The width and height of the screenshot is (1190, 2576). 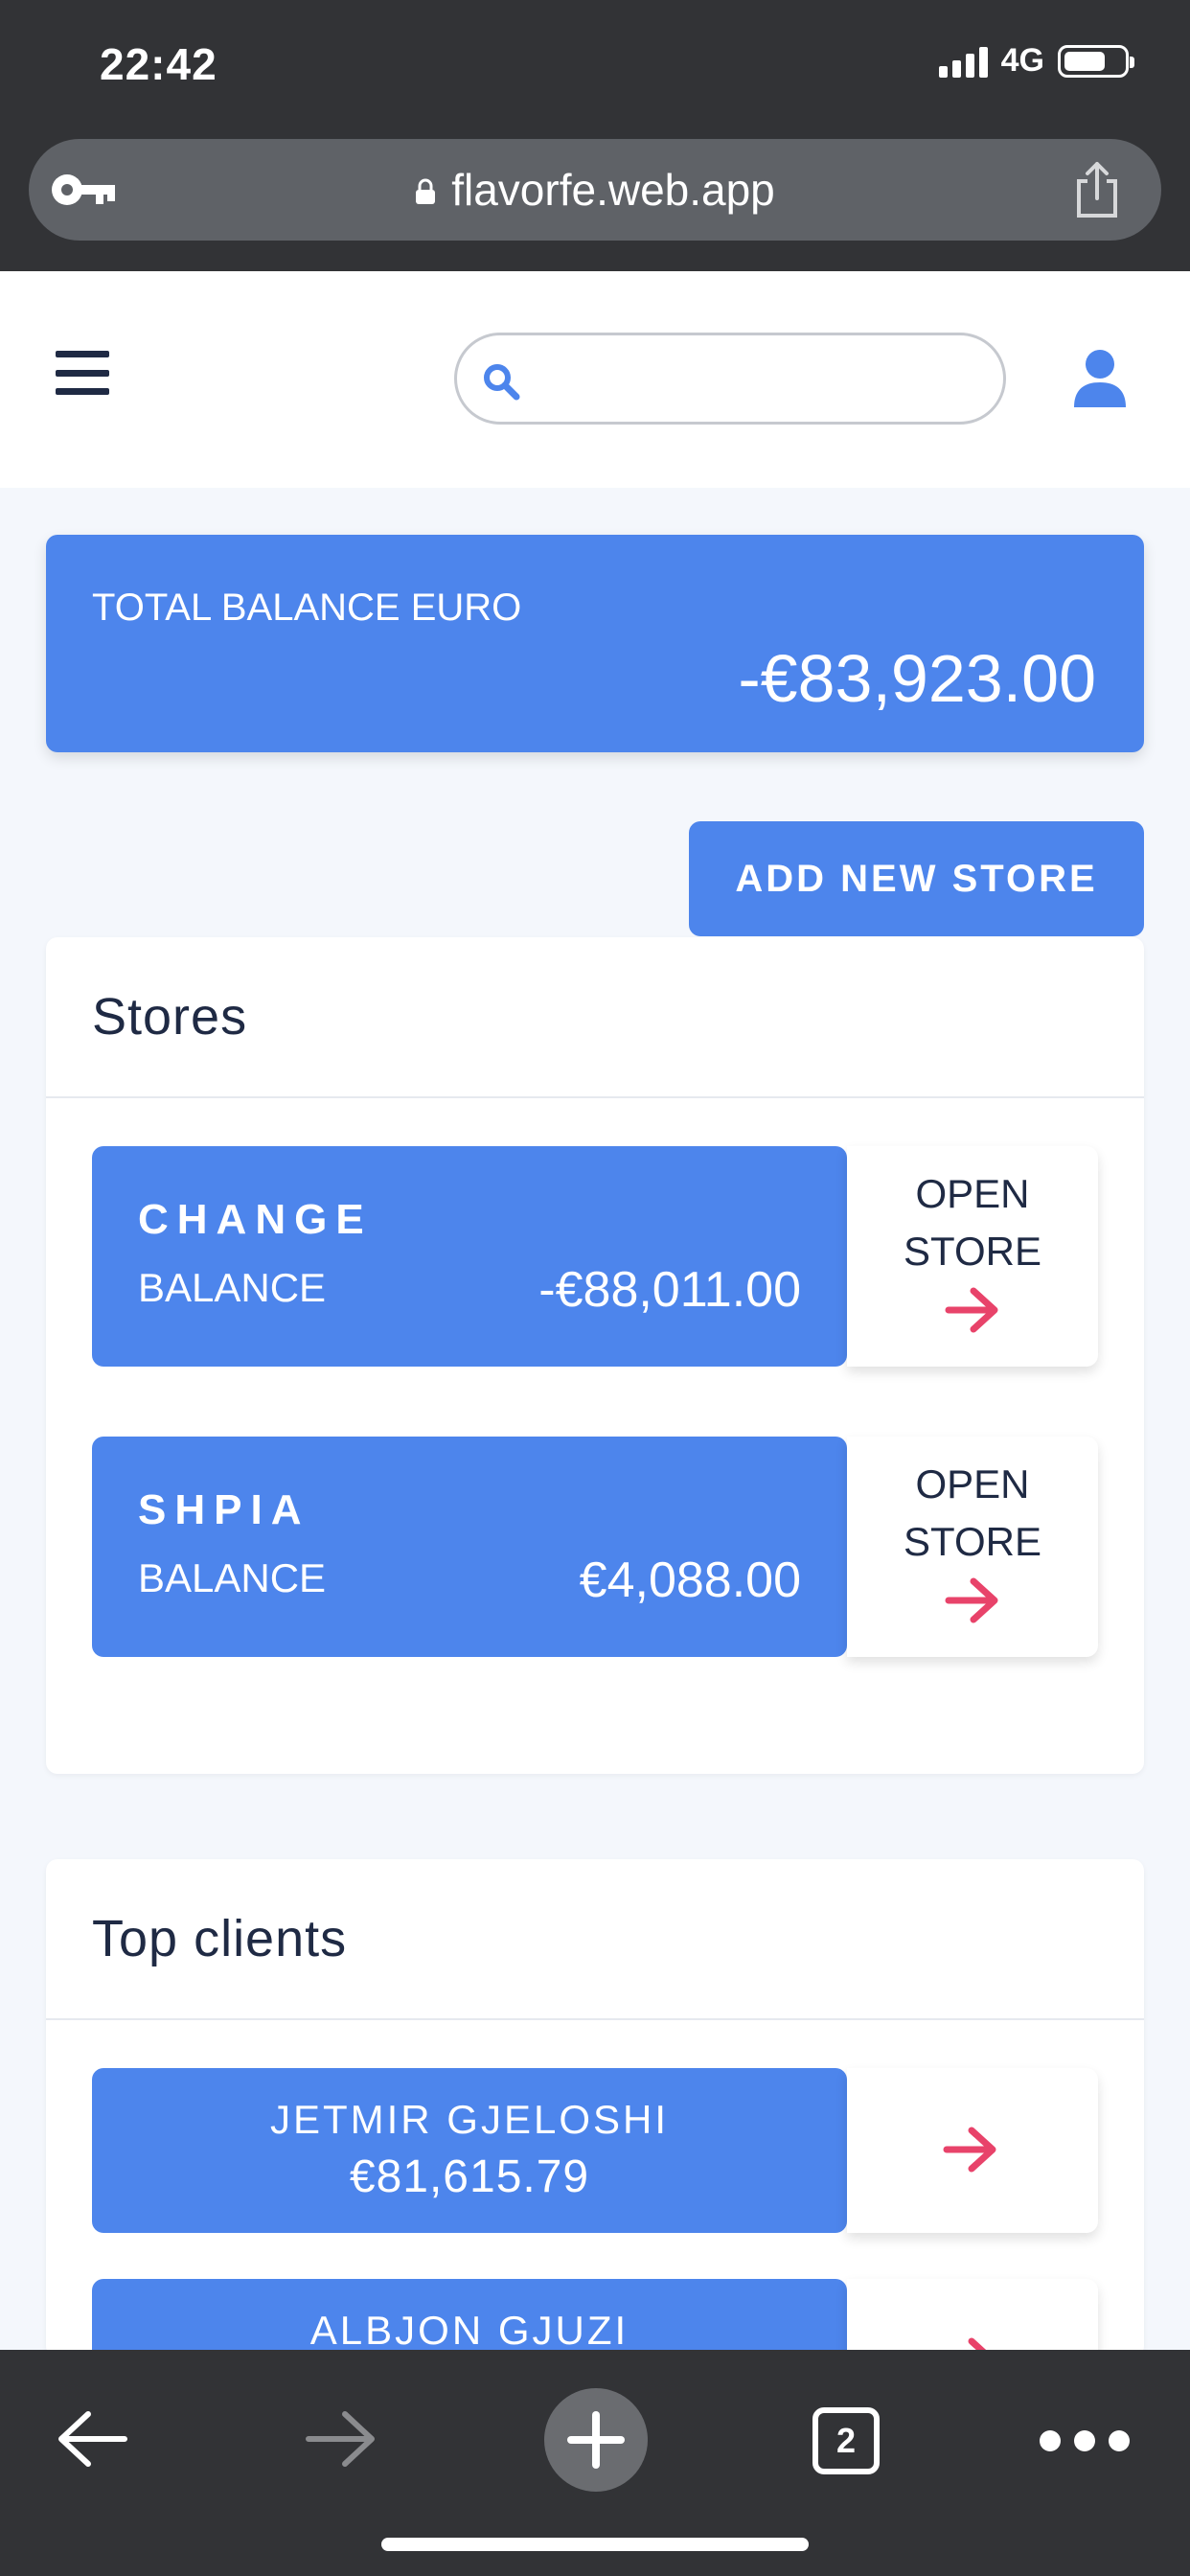 I want to click on store-item: CHANGE BALANCE -€88,011.00 OPEN STORE, so click(x=595, y=1256).